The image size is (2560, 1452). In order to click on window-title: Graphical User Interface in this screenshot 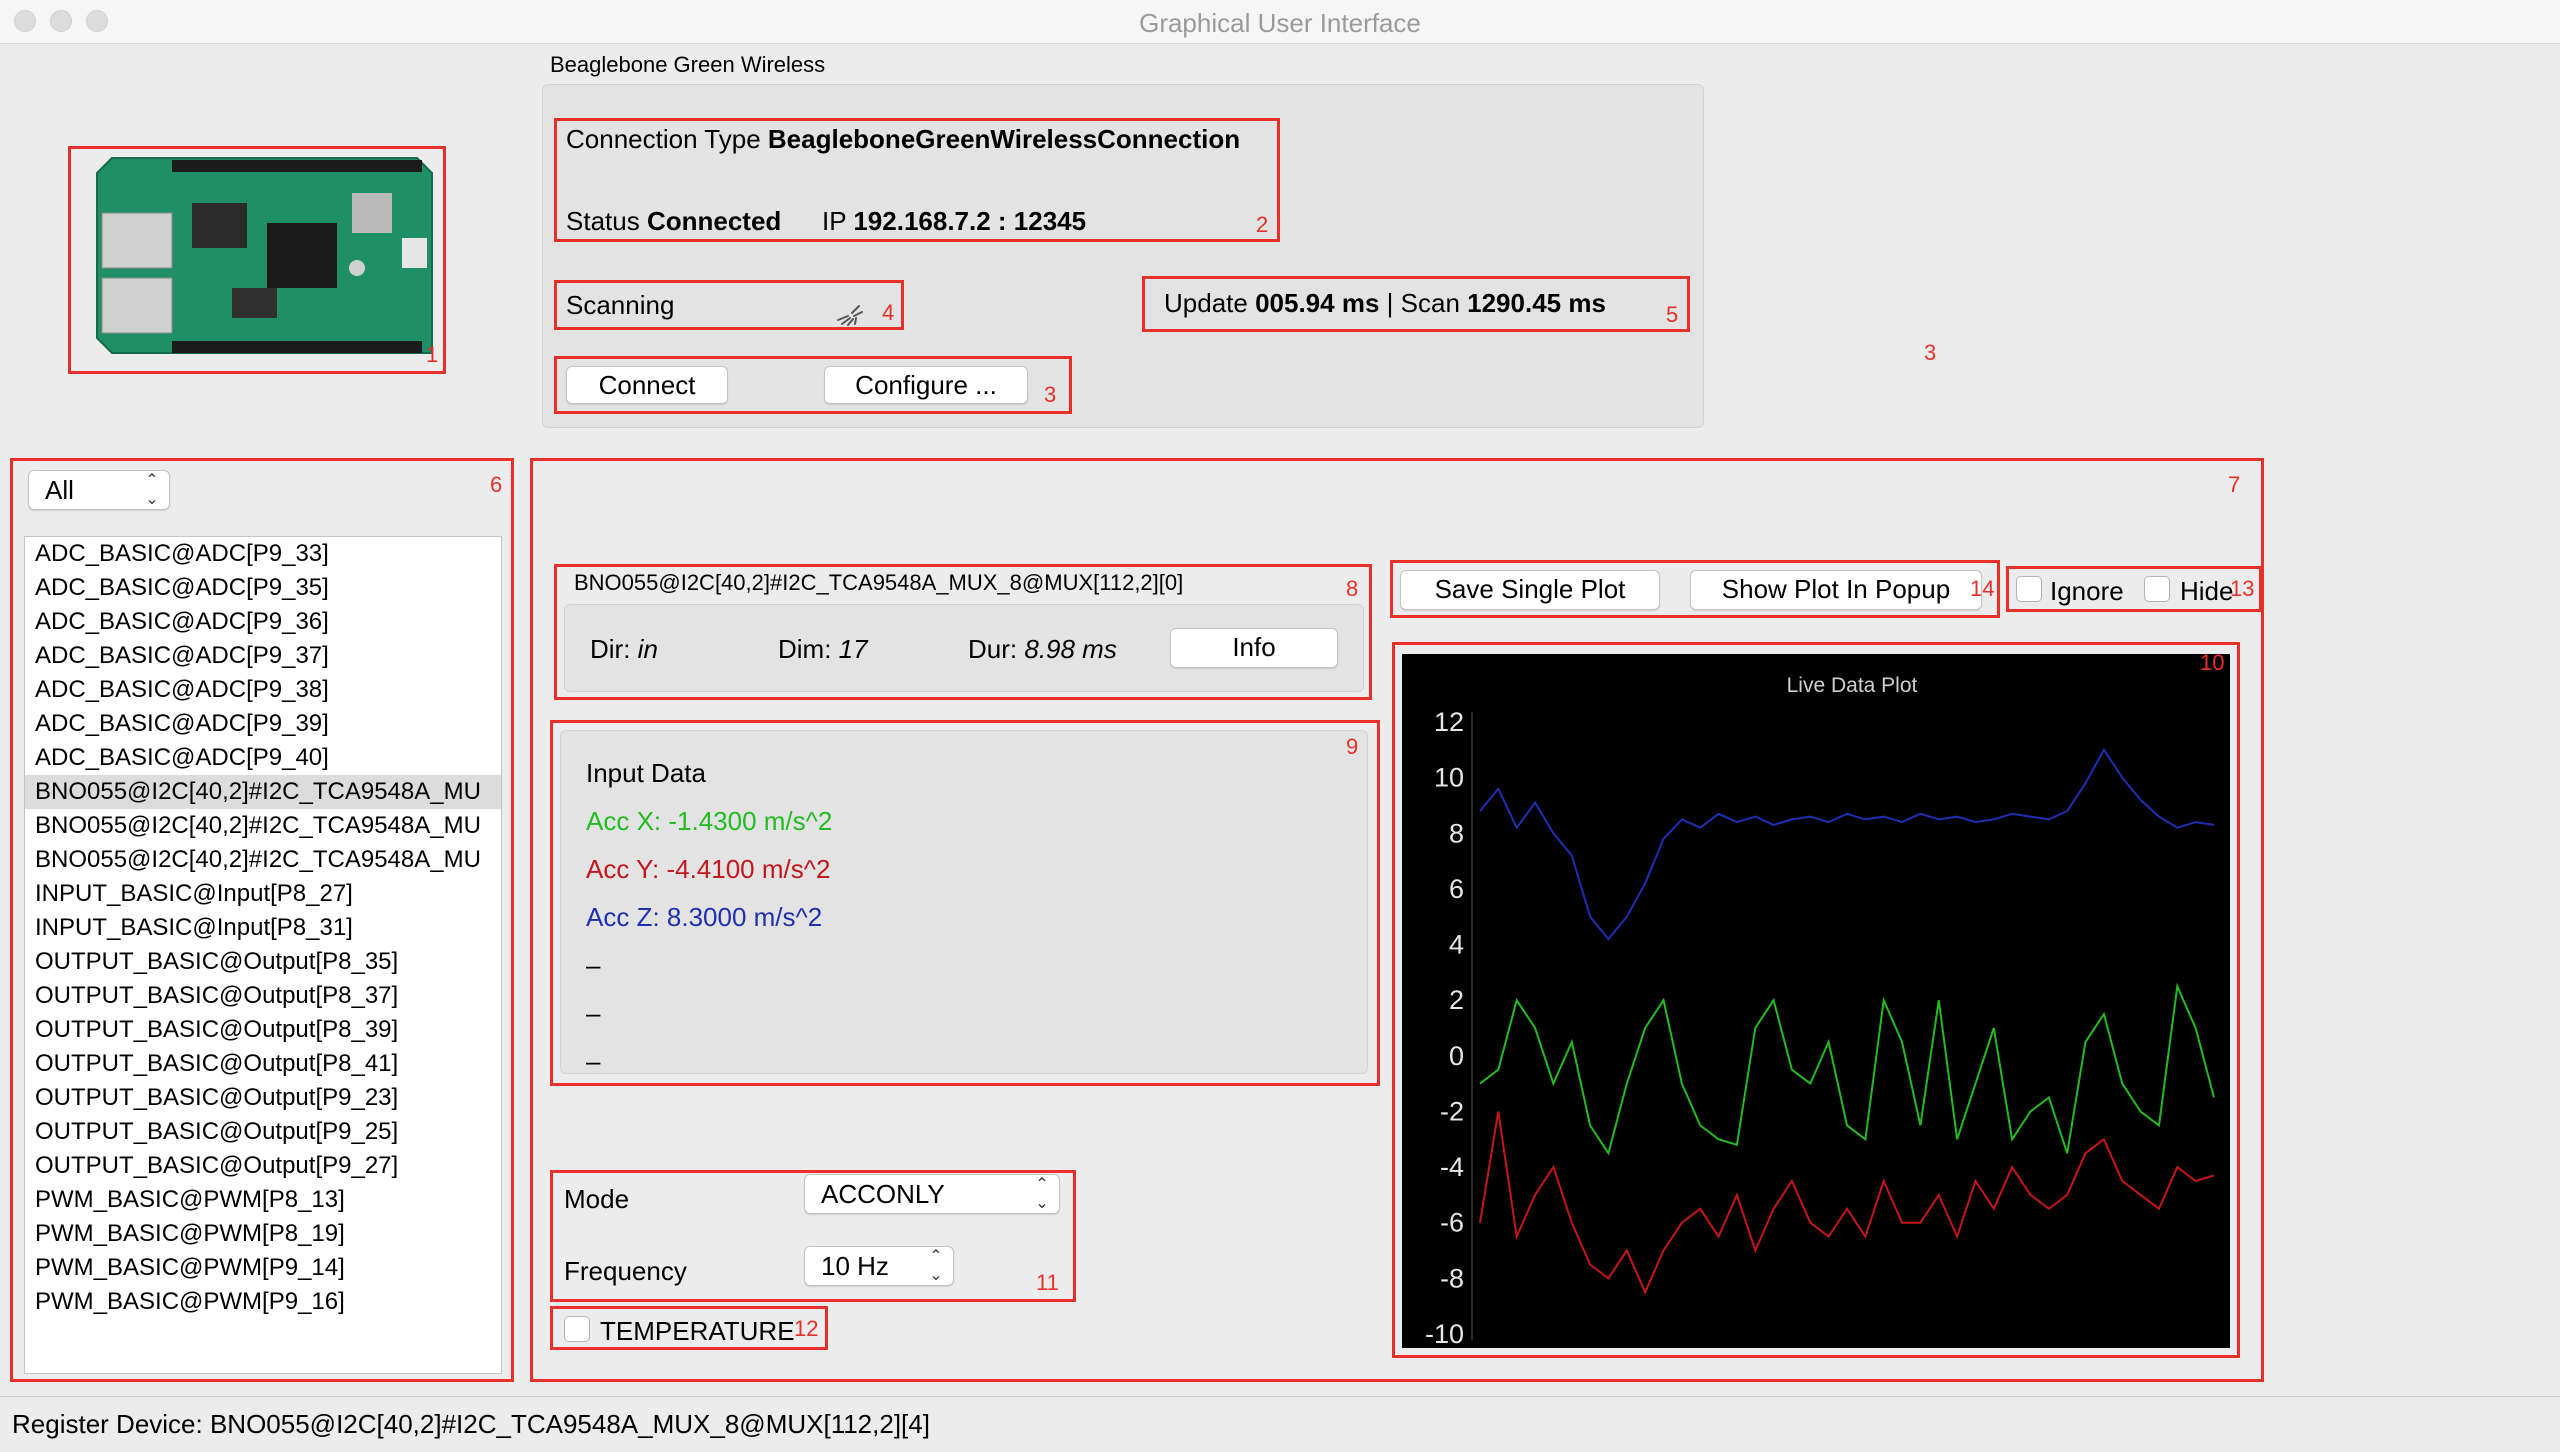, I will do `click(1280, 23)`.